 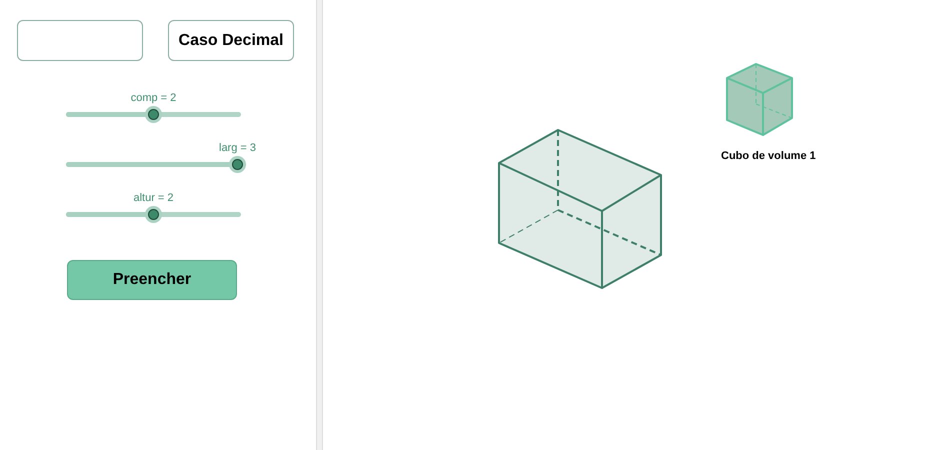 What do you see at coordinates (153, 198) in the screenshot?
I see `slider-label: altur = 2` at bounding box center [153, 198].